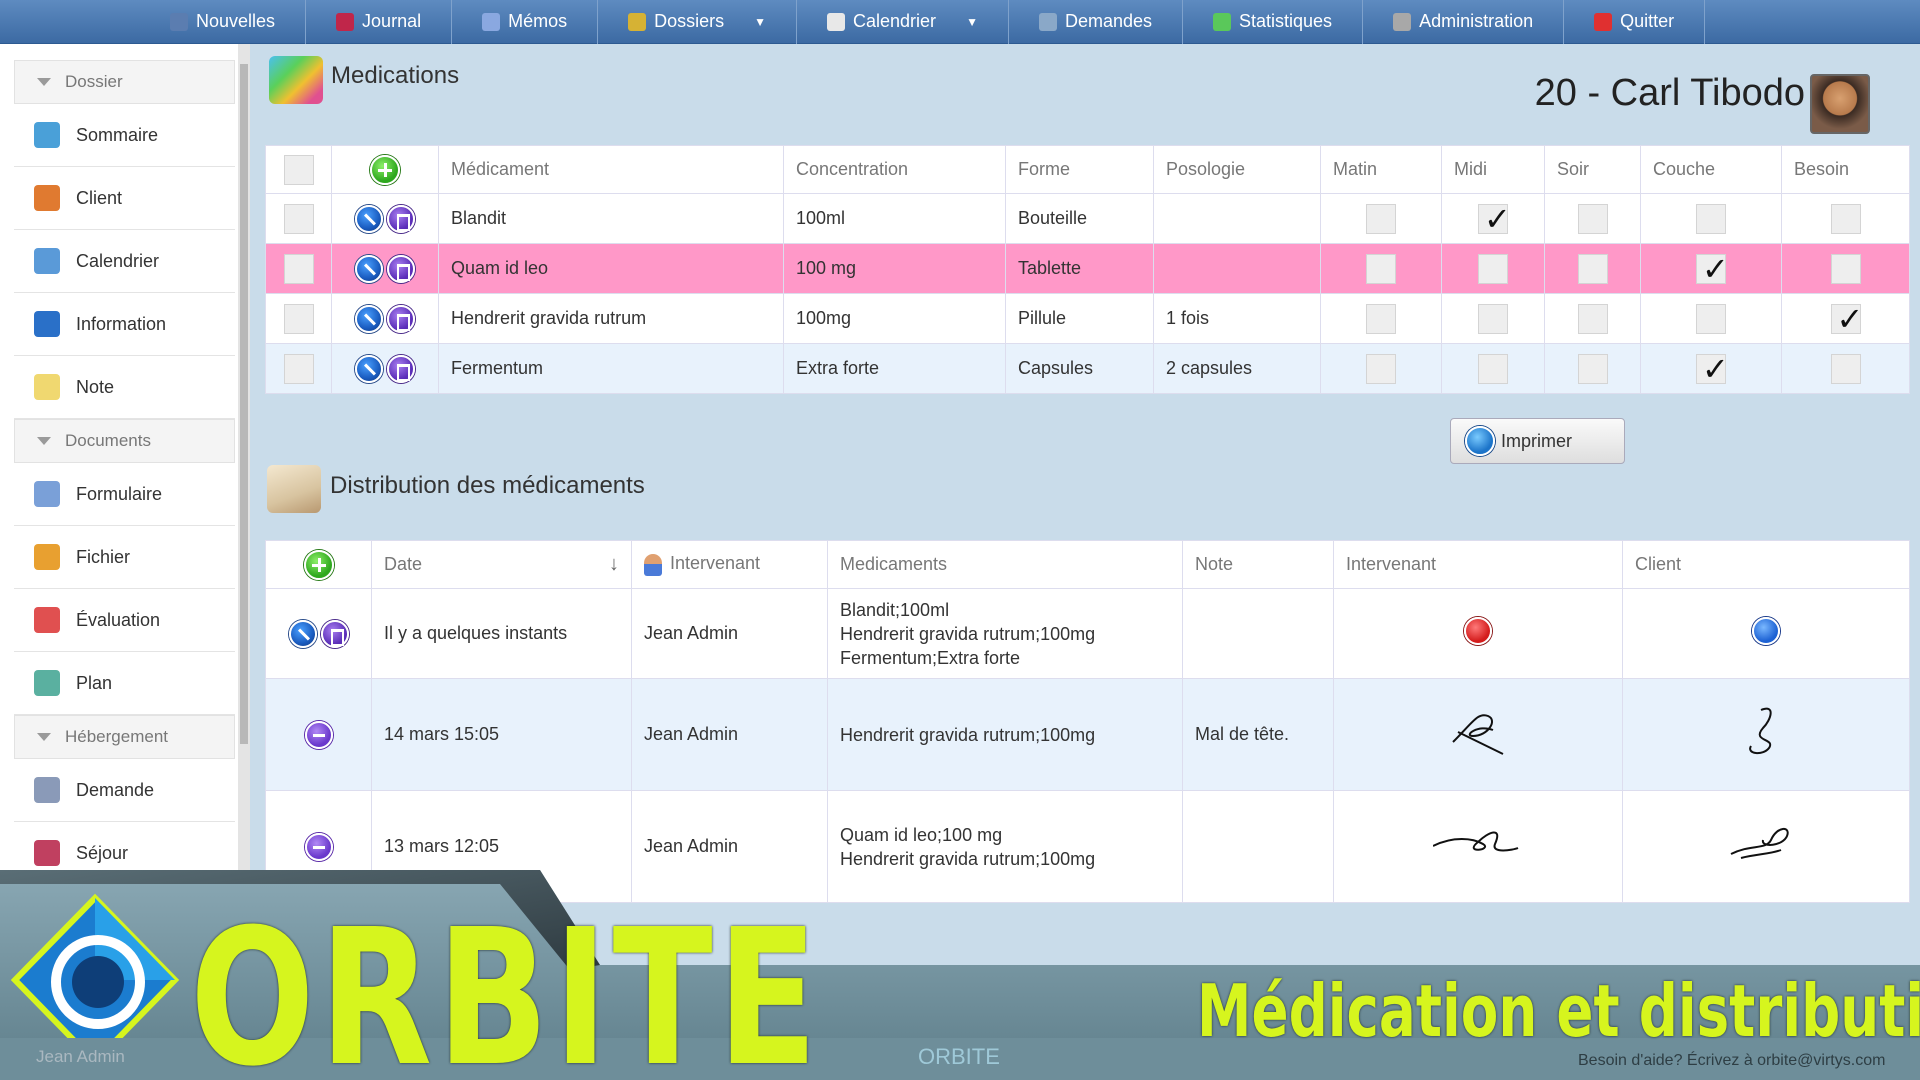 This screenshot has width=1920, height=1080. I want to click on col-intervenant-label: Intervenant, so click(715, 563).